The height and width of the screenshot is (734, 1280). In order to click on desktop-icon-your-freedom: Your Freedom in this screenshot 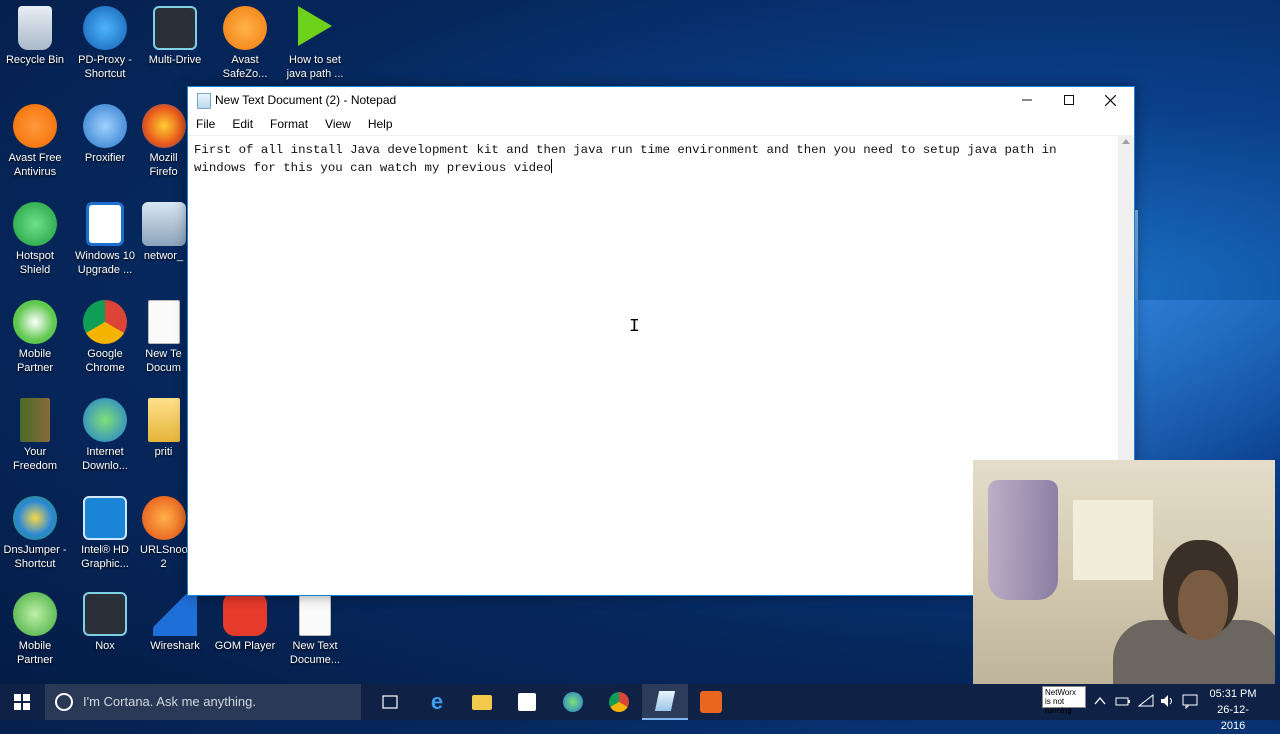, I will do `click(35, 435)`.